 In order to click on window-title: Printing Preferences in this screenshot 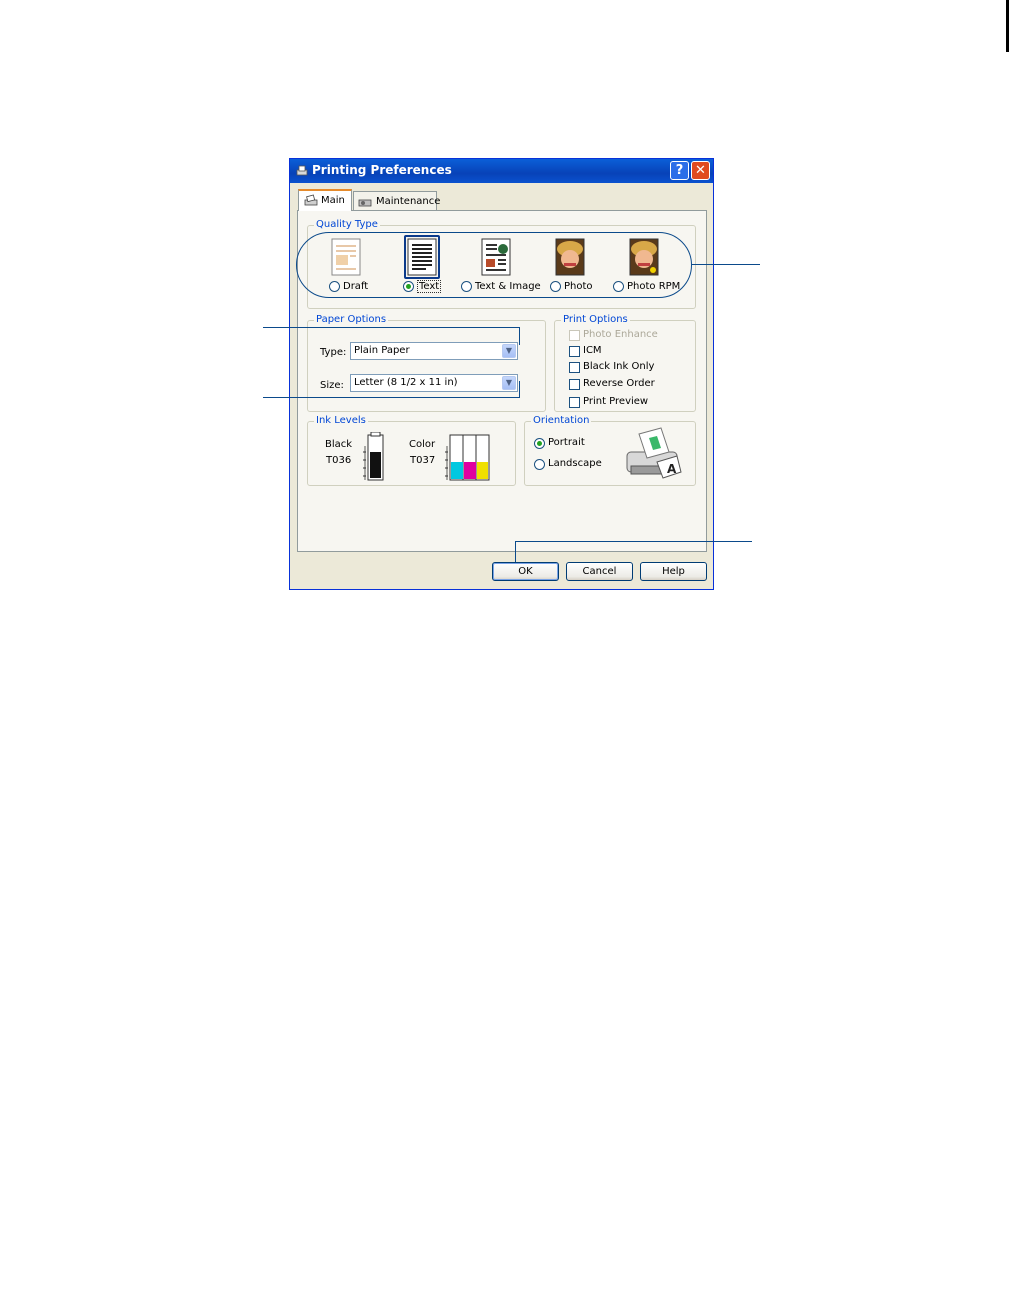, I will do `click(382, 170)`.